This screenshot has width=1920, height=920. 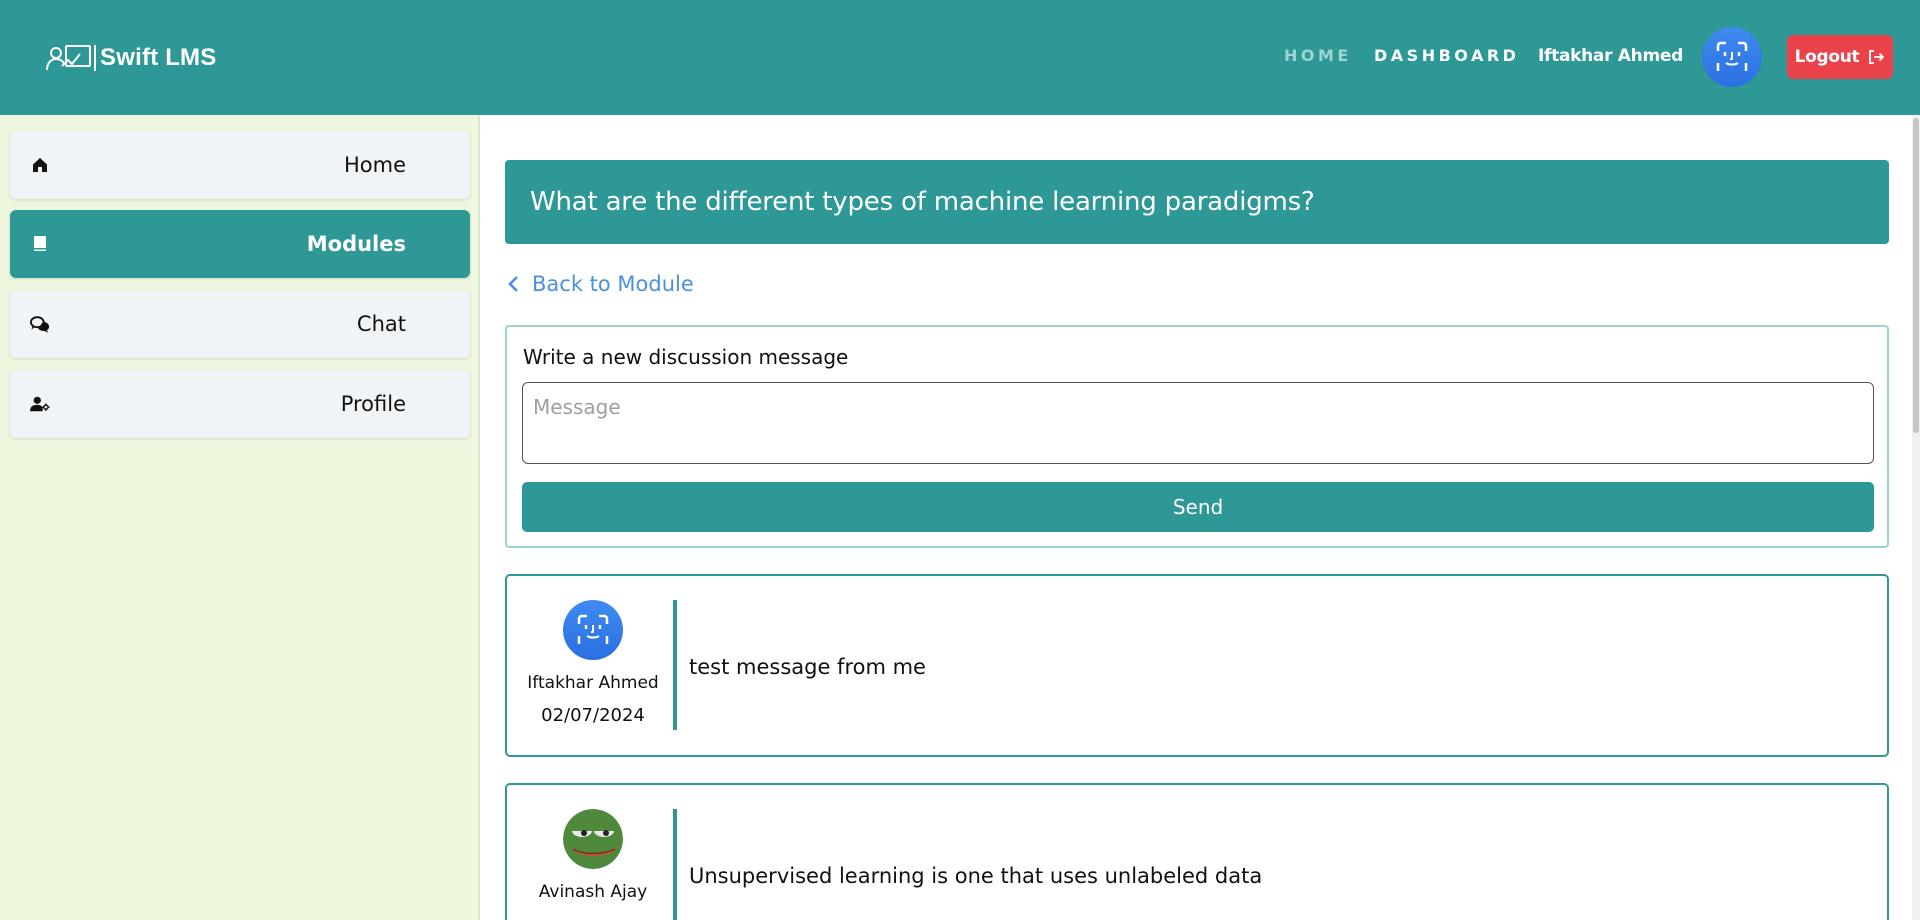 I want to click on logout-button: Logout, so click(x=1840, y=57).